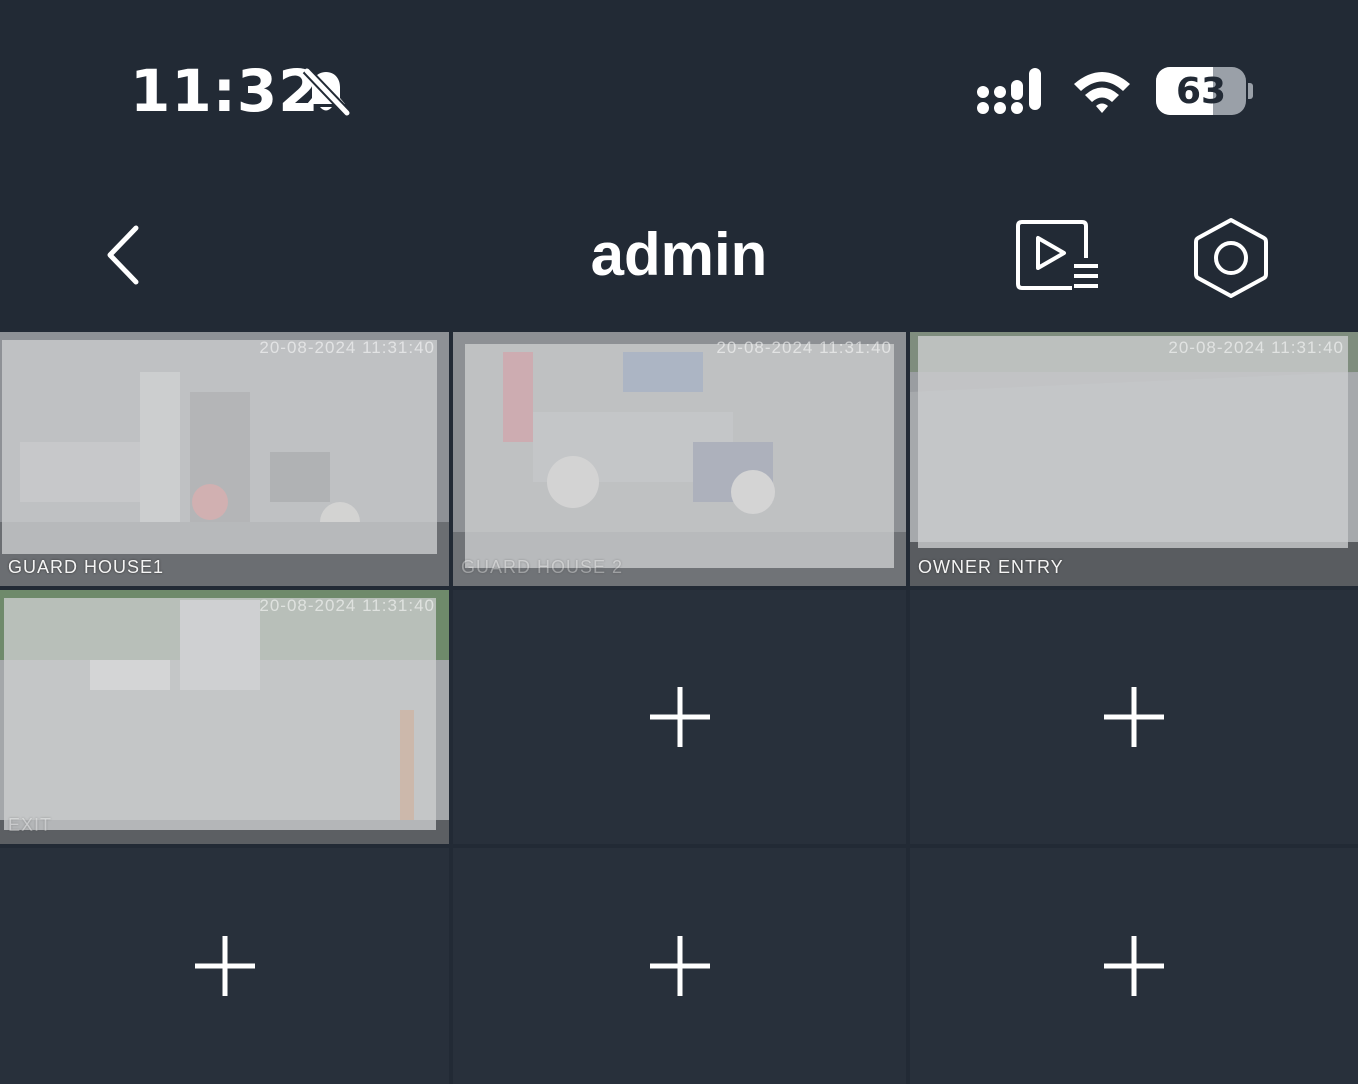 This screenshot has width=1358, height=1084. What do you see at coordinates (542, 567) in the screenshot?
I see `camera-label: GUARD HOUSE 2` at bounding box center [542, 567].